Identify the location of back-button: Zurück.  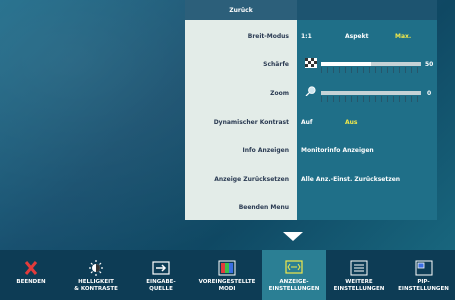
(241, 10).